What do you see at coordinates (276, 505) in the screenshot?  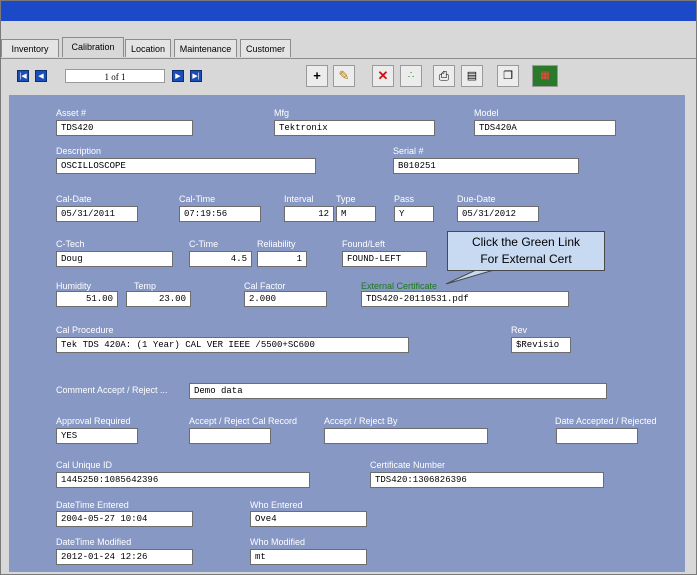 I see `who-entered-label: Who Entered` at bounding box center [276, 505].